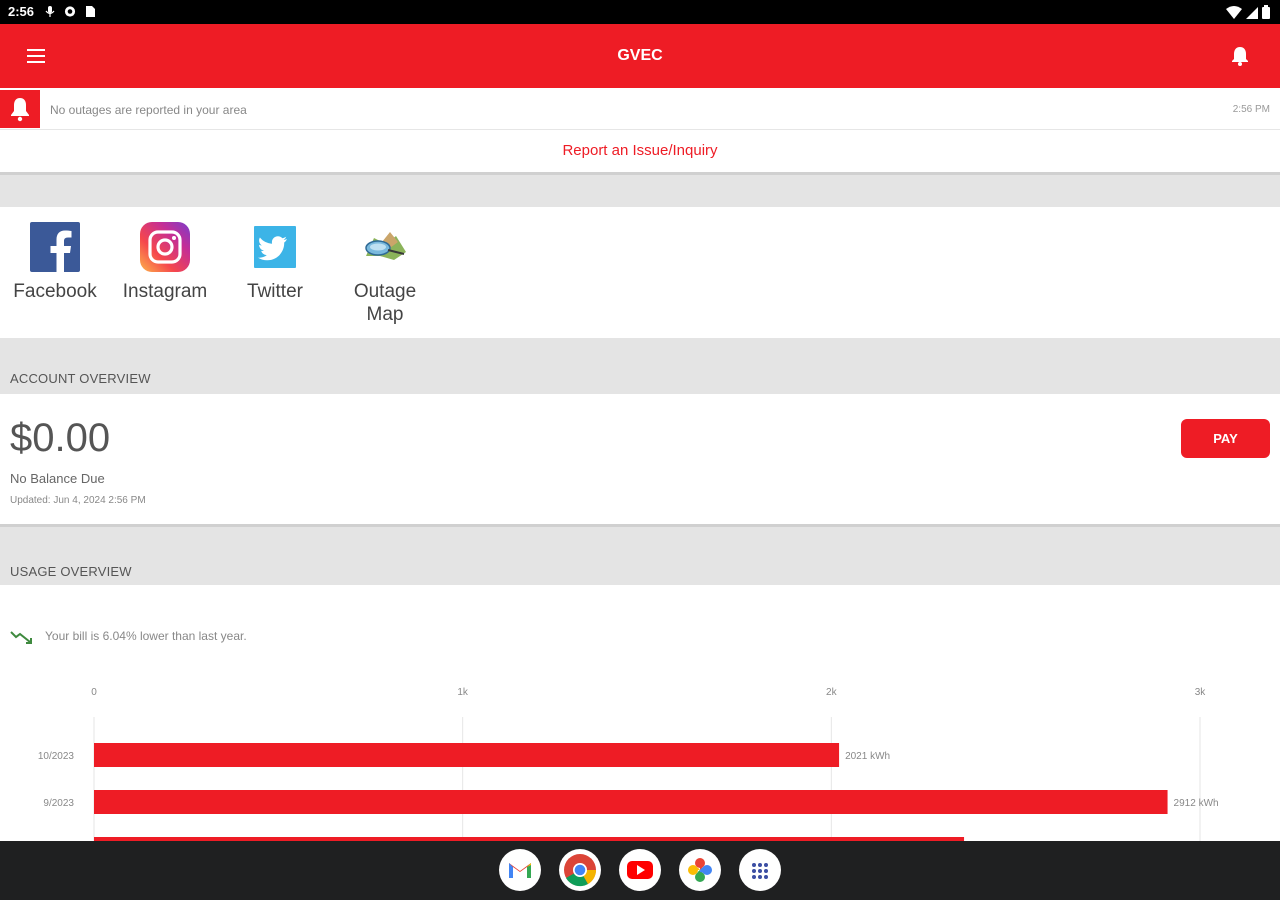 The height and width of the screenshot is (900, 1280). I want to click on app-bar: GVEC, so click(640, 56).